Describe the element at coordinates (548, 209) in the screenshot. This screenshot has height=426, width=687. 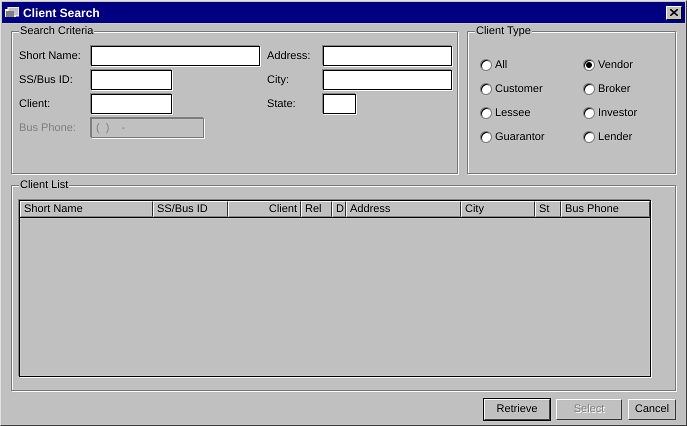
I see `column-header: St` at that location.